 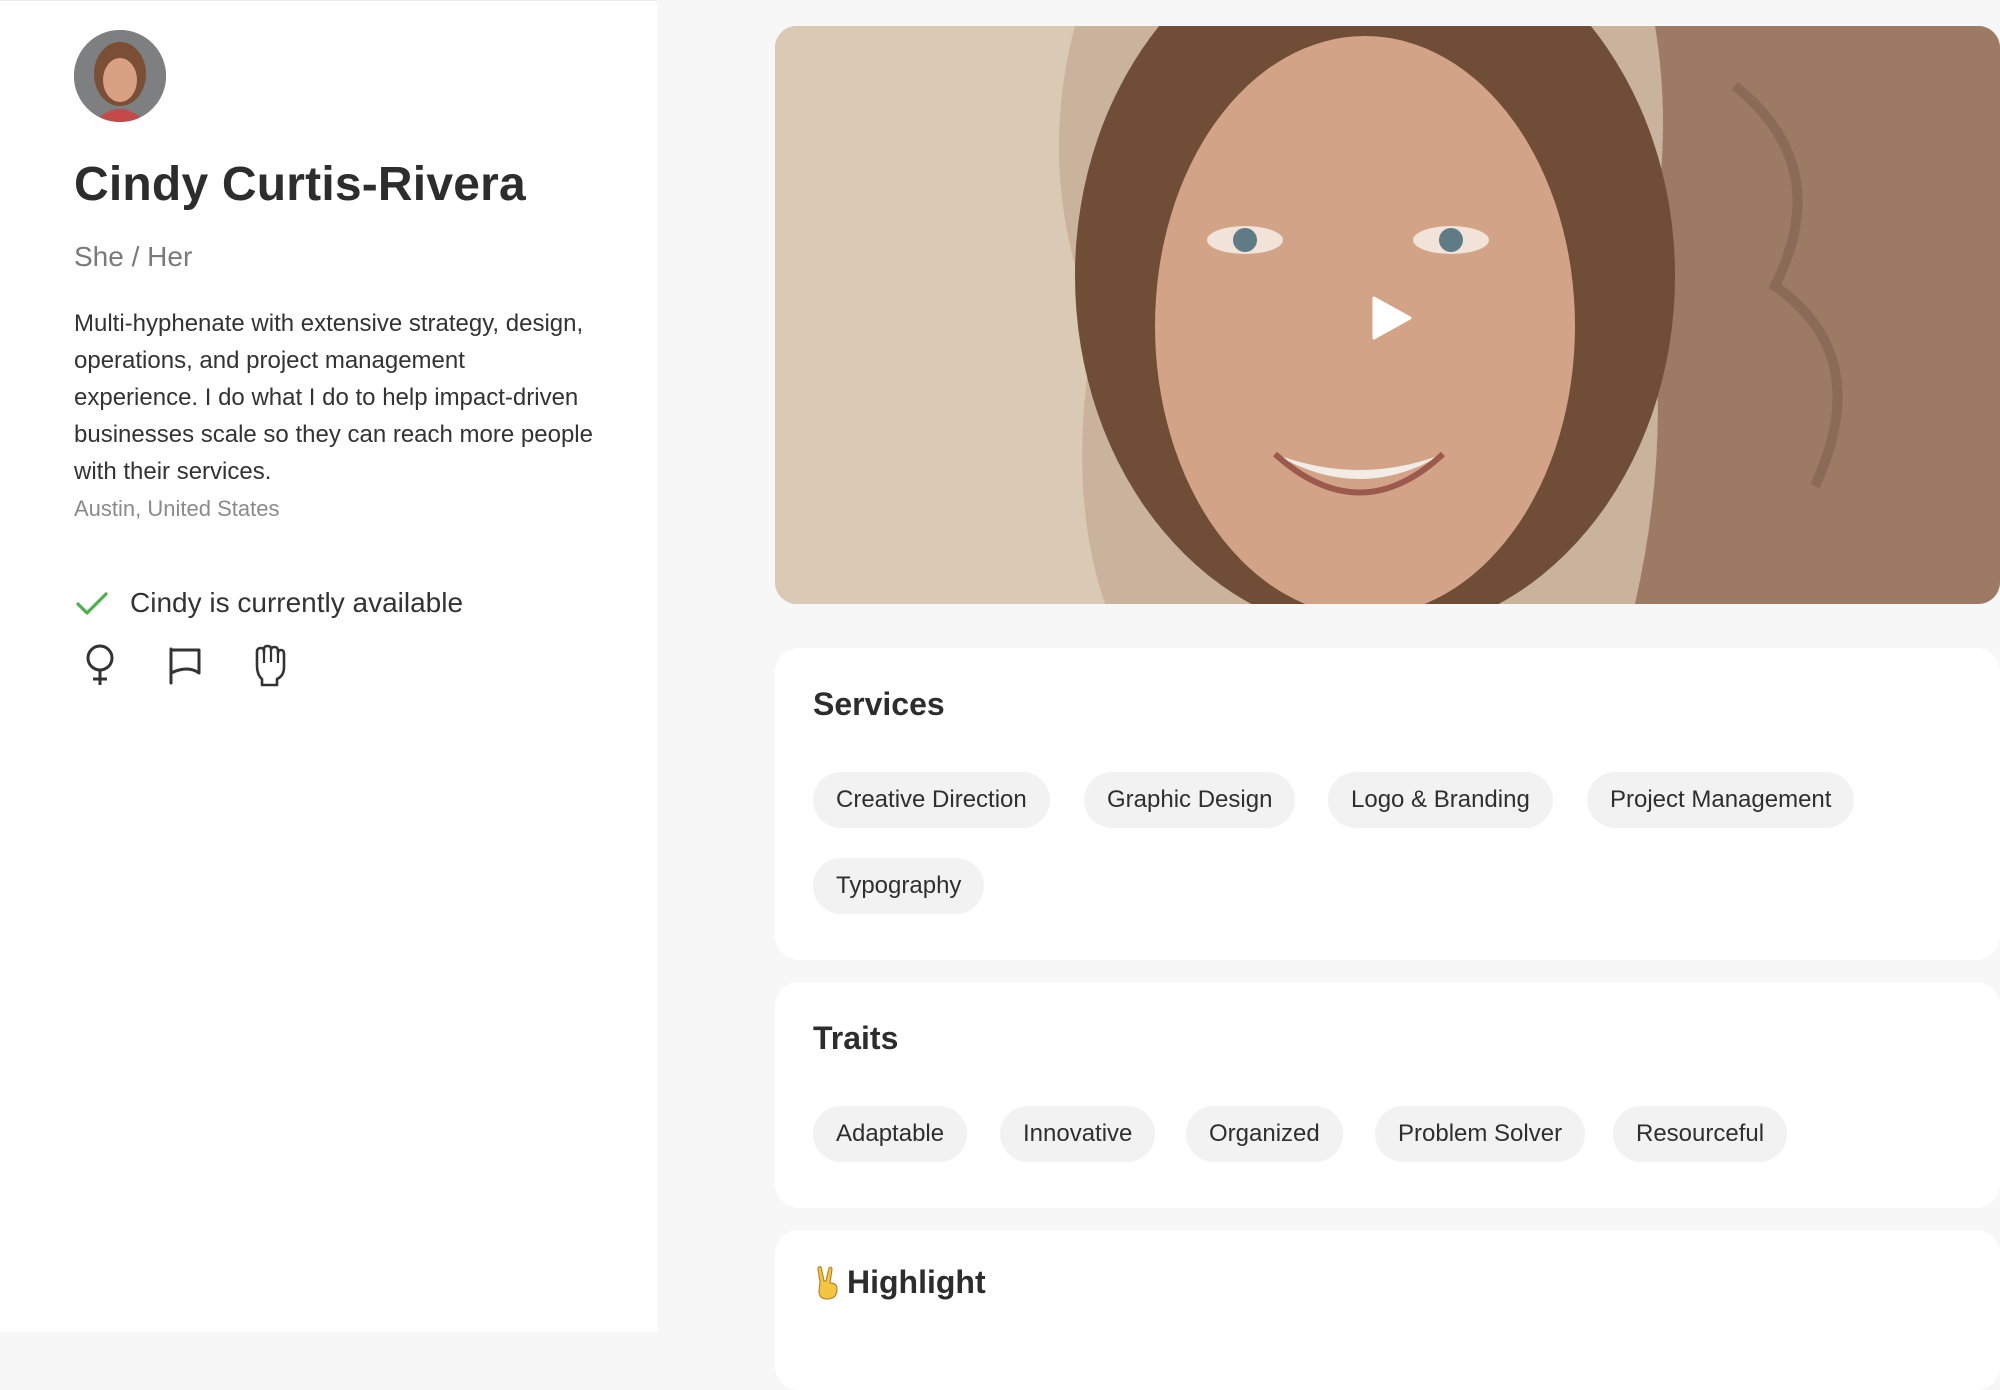 I want to click on highlight-title-row: Highlight, so click(x=899, y=1282).